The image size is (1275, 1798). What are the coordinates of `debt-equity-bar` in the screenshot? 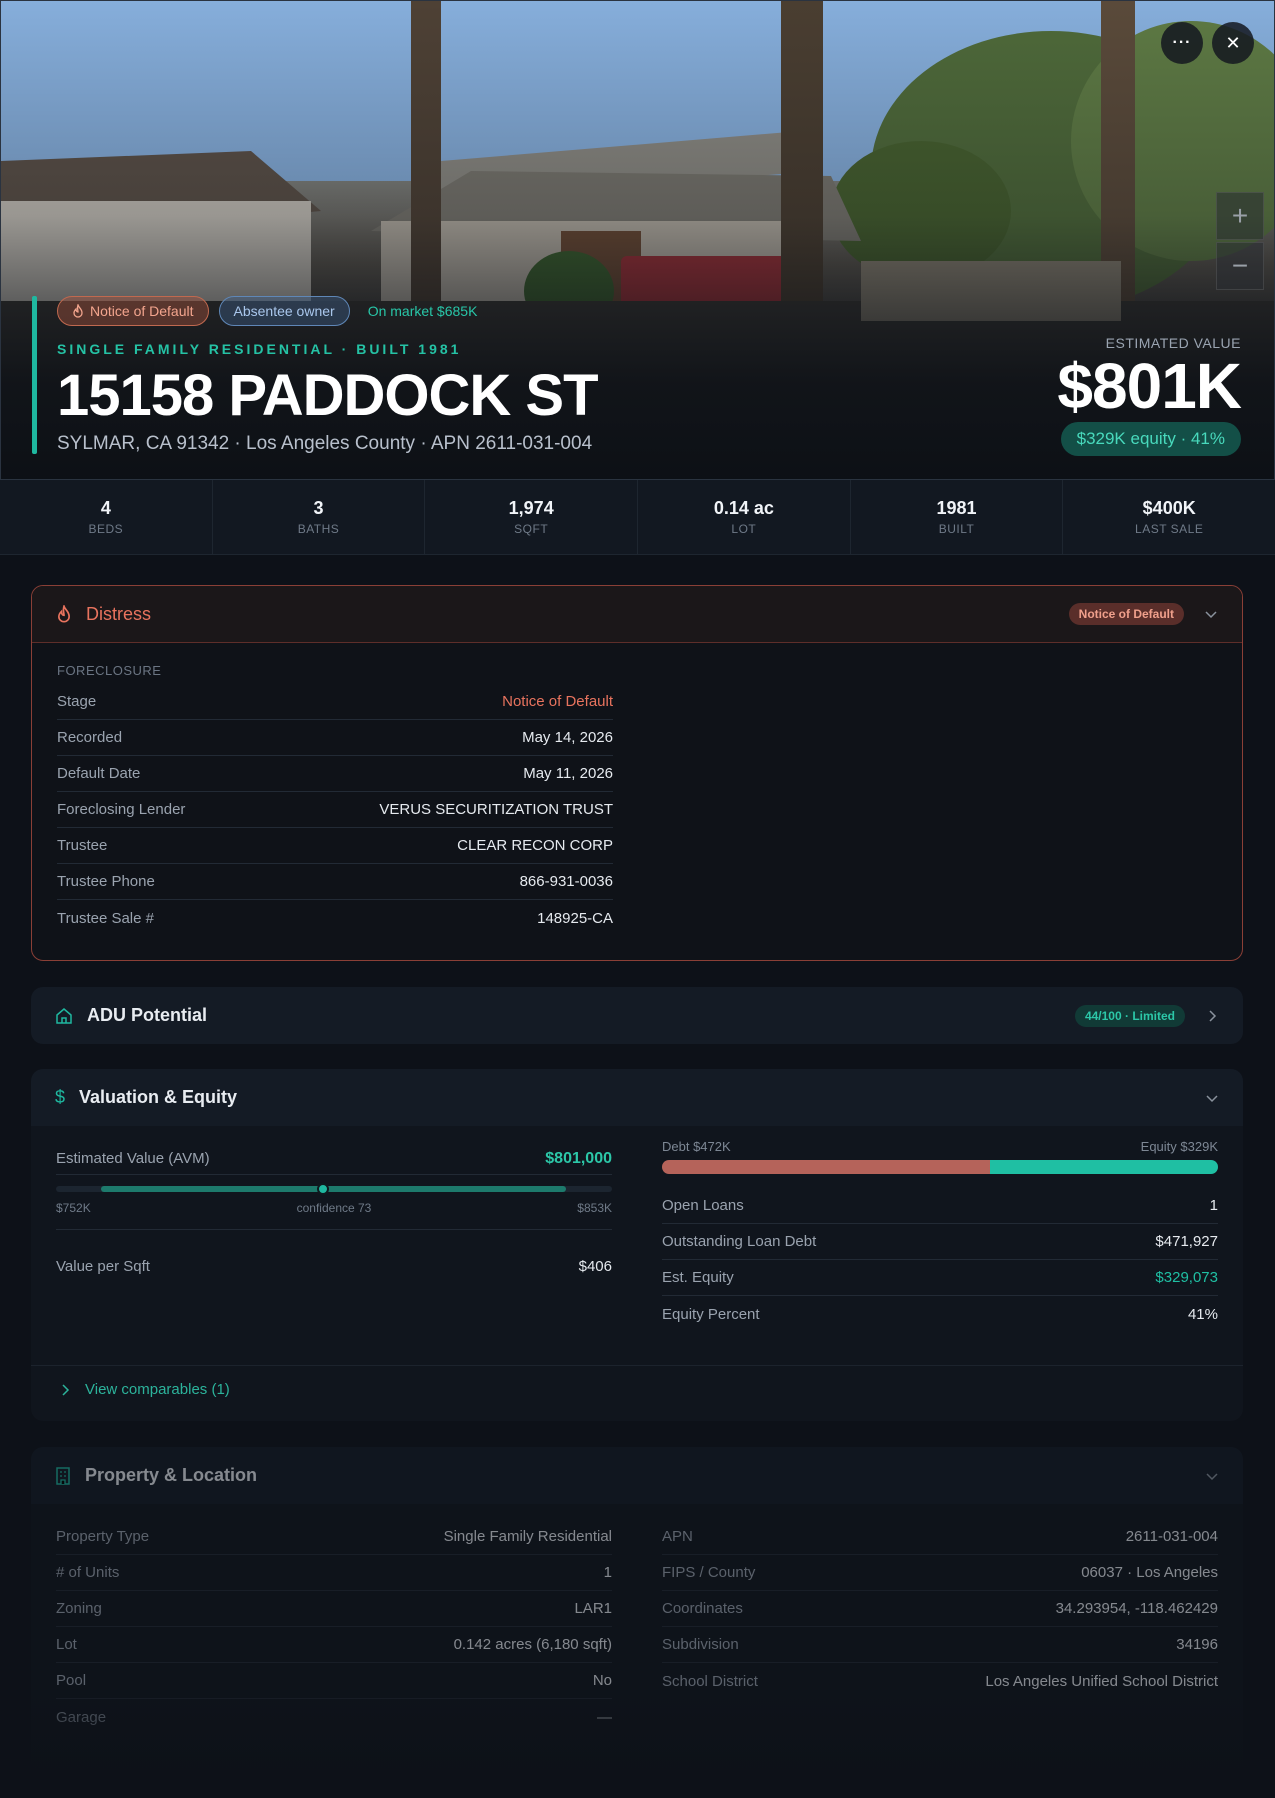 It's located at (940, 1167).